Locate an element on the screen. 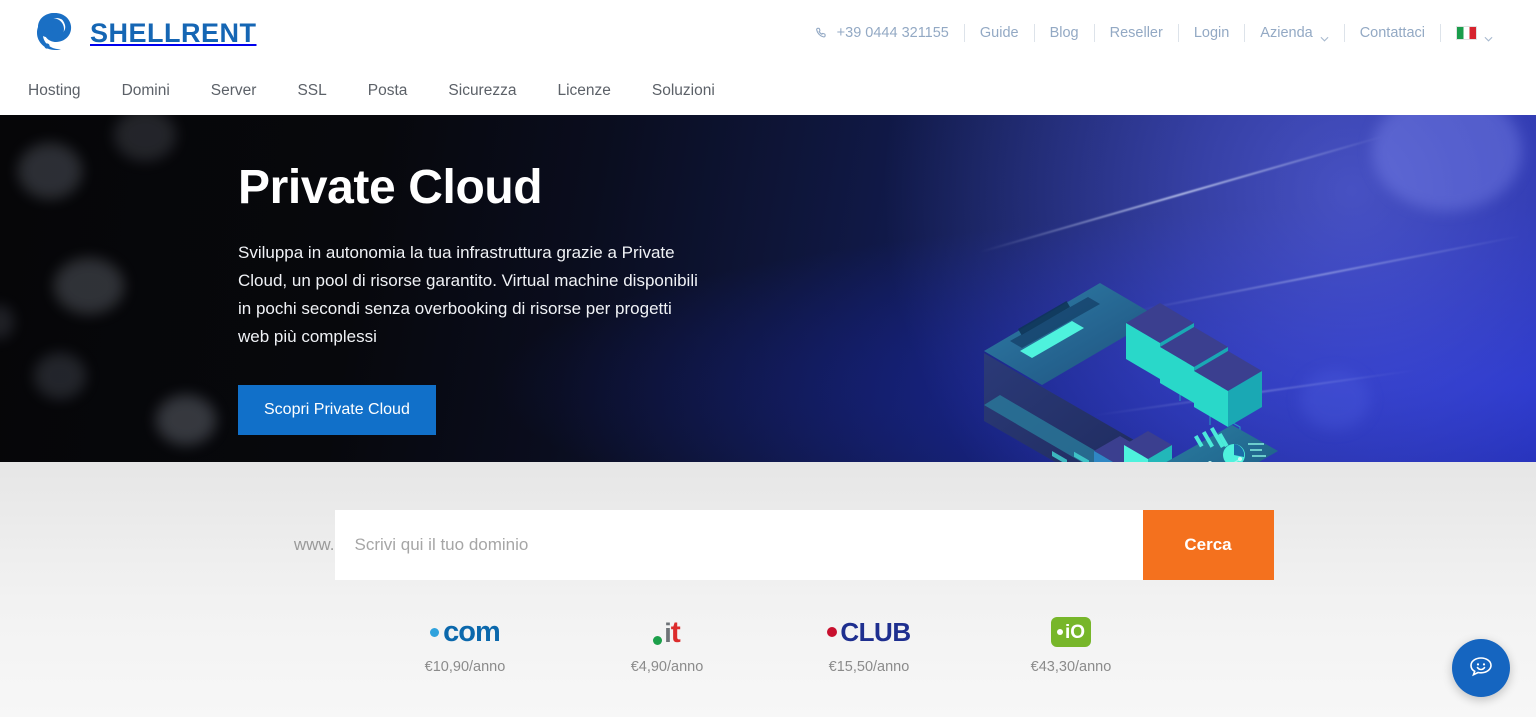 This screenshot has height=721, width=1536. nav-item-licenze: Licenze is located at coordinates (583, 91).